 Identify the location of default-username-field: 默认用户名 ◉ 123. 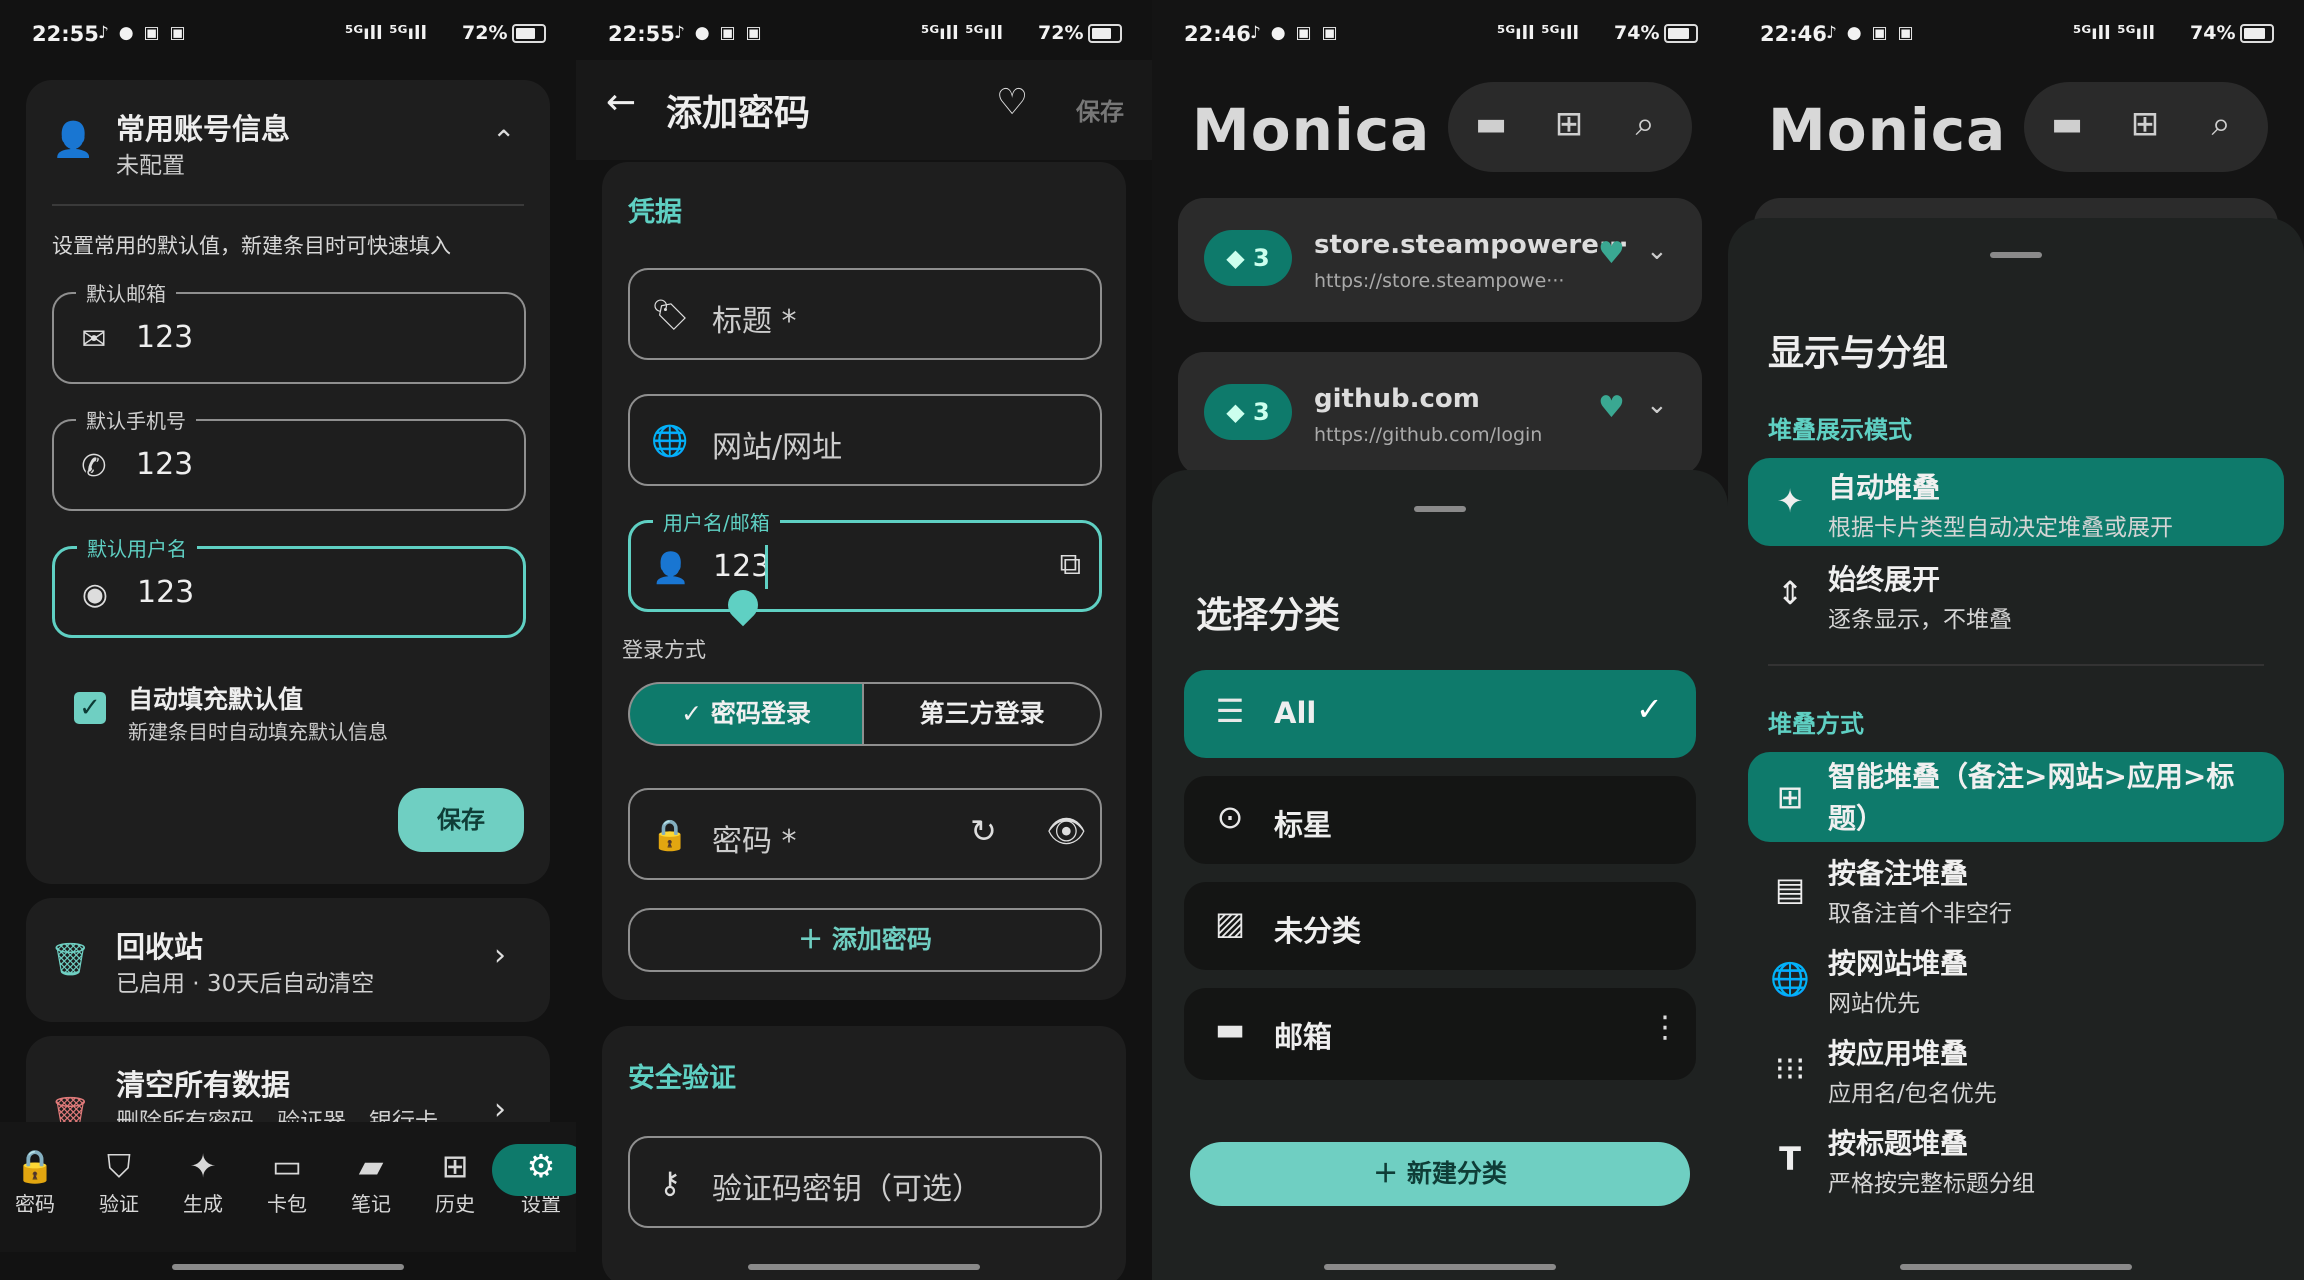
(289, 585).